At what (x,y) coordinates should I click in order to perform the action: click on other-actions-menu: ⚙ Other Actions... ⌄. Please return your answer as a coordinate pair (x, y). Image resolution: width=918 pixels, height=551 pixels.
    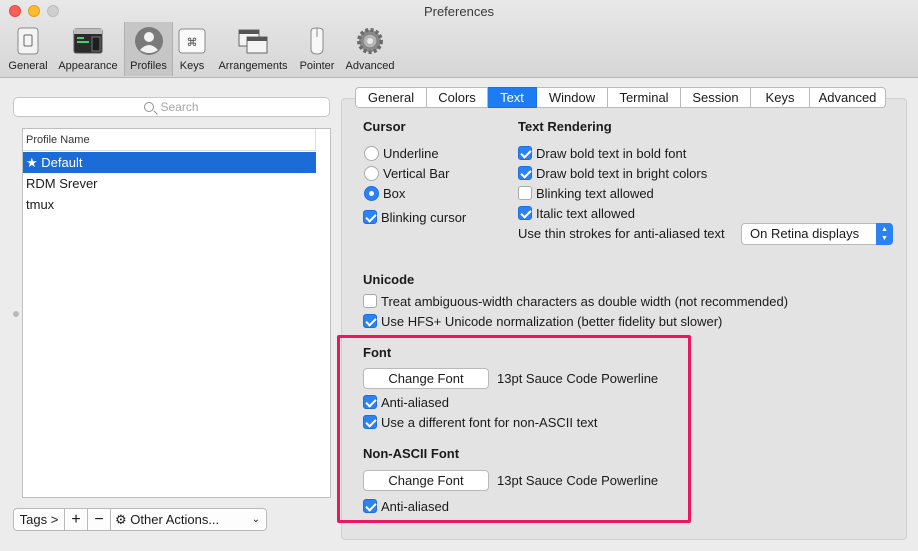
    Looking at the image, I should click on (189, 519).